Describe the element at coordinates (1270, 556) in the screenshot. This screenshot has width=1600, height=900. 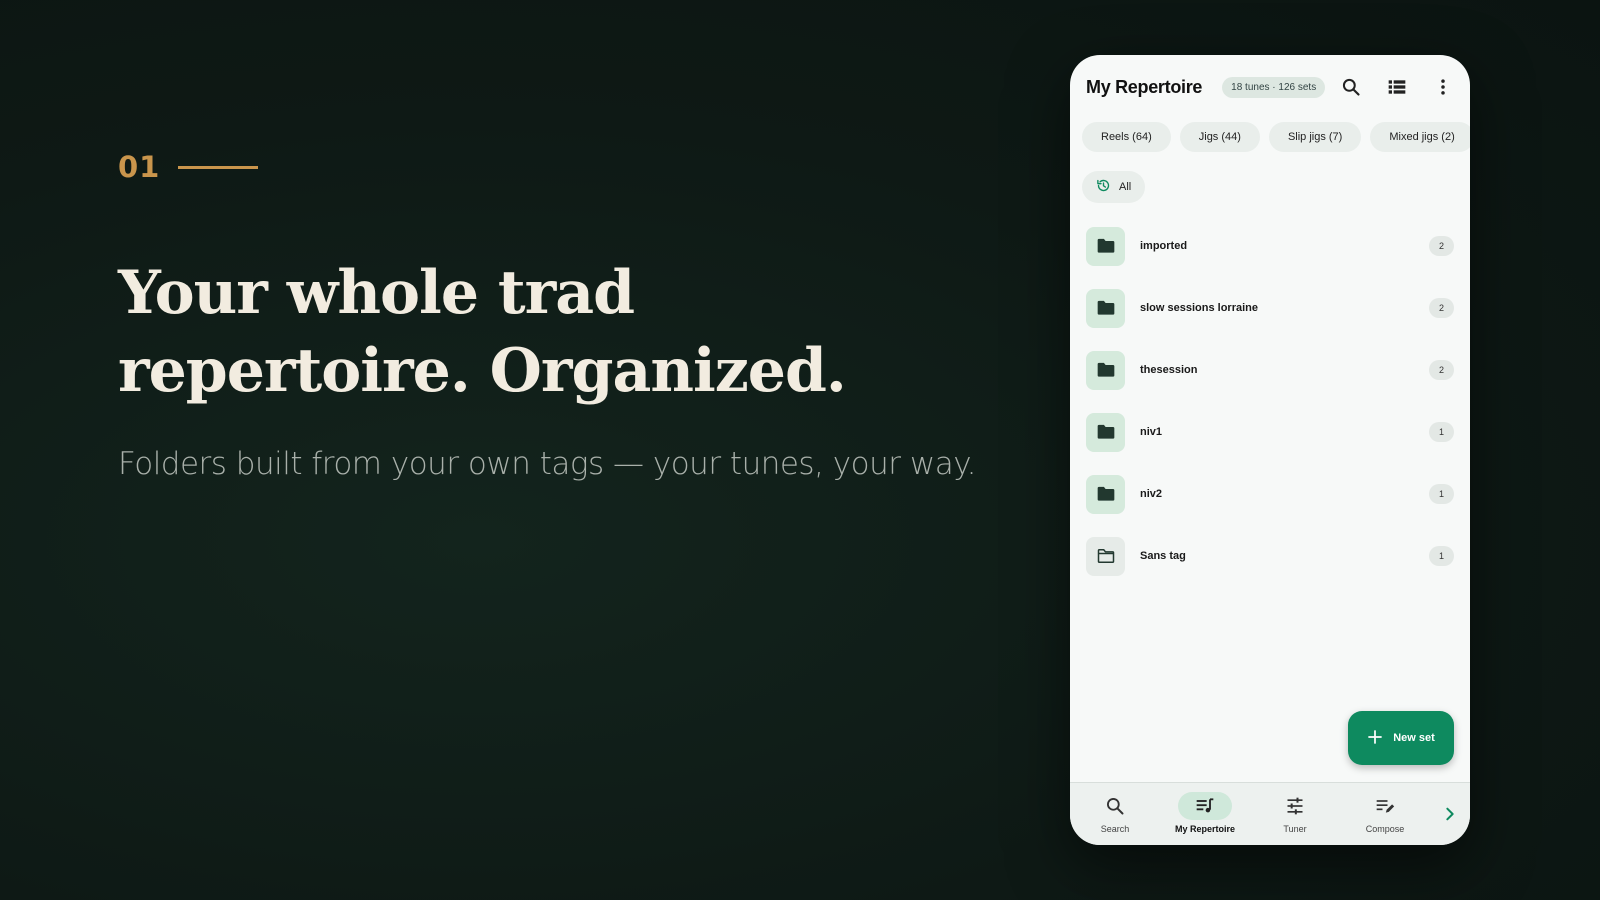
I see `list-item: Sans tag 1` at that location.